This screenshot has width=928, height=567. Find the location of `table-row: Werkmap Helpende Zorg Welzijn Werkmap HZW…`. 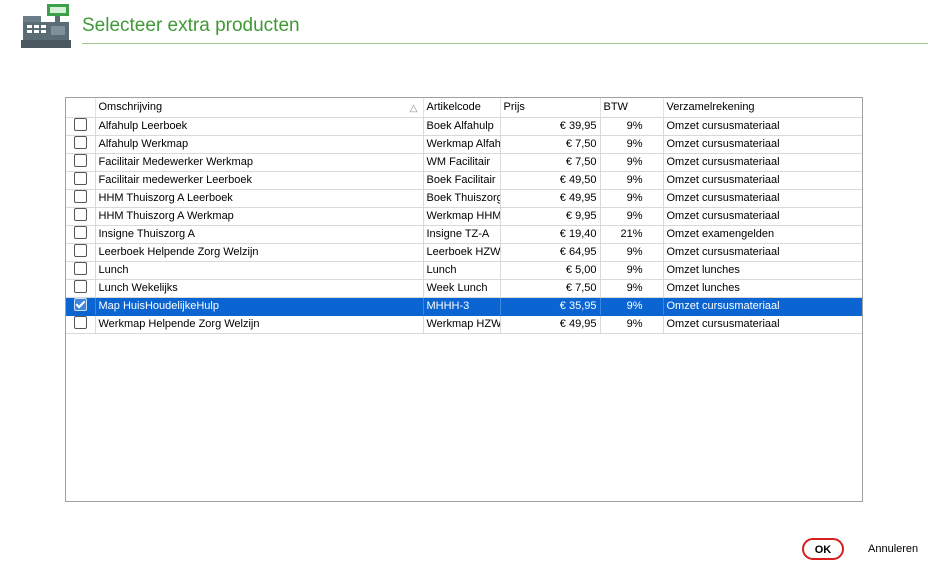

table-row: Werkmap Helpende Zorg Welzijn Werkmap HZW… is located at coordinates (464, 324).